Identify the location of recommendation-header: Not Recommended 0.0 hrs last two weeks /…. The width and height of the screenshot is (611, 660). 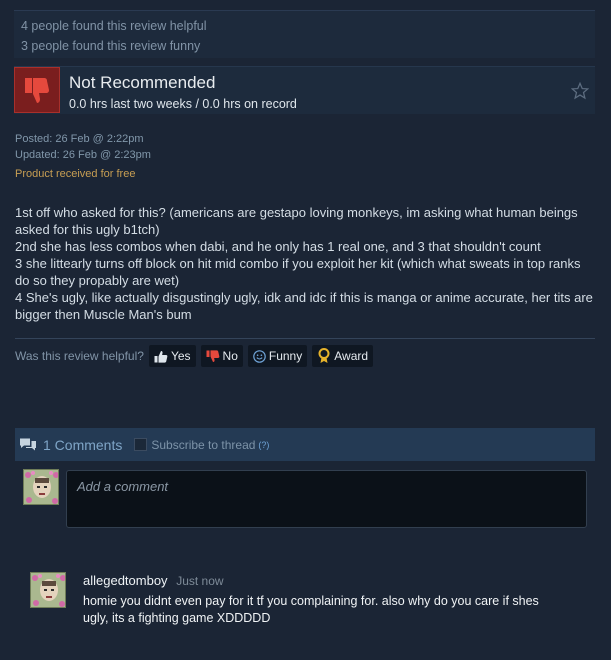
(304, 90).